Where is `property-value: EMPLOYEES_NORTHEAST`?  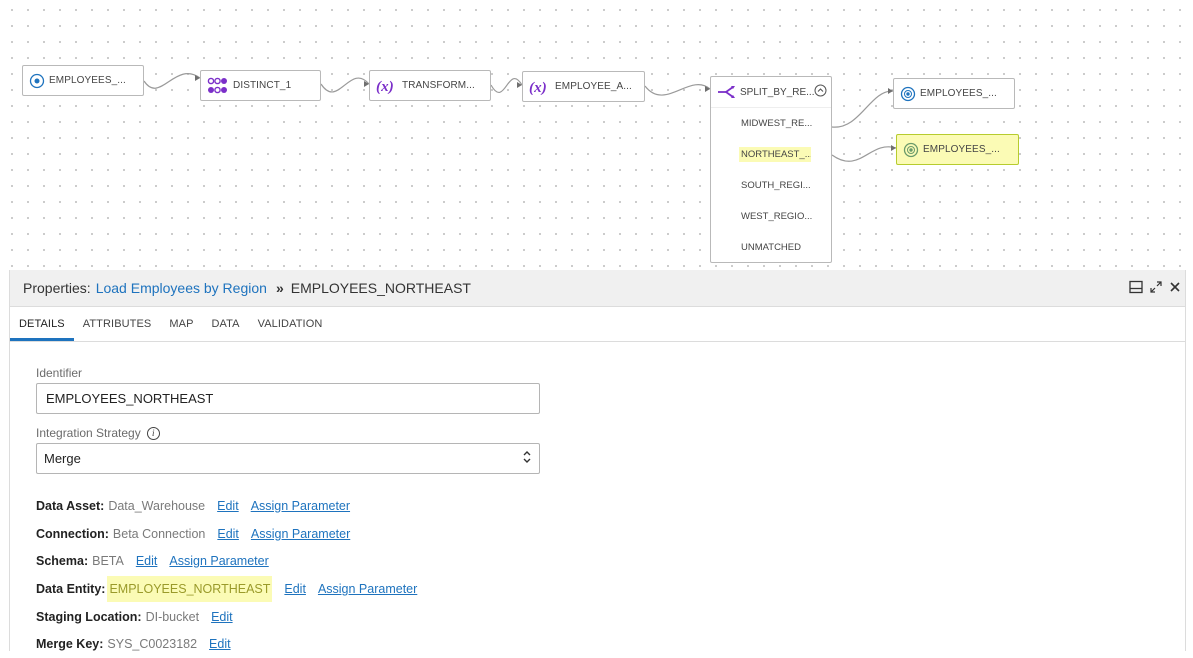 property-value: EMPLOYEES_NORTHEAST is located at coordinates (190, 588).